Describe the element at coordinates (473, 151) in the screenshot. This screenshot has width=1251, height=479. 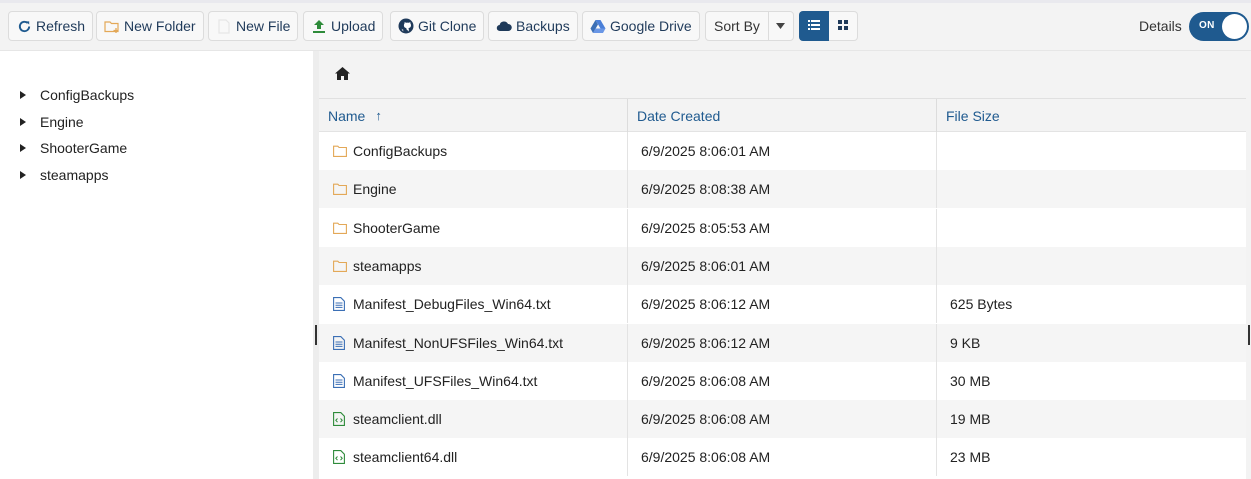
I see `name-cell: ConfigBackups` at that location.